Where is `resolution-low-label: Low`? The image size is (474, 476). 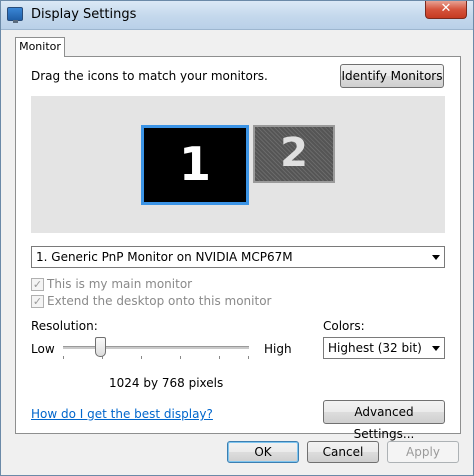 resolution-low-label: Low is located at coordinates (43, 349).